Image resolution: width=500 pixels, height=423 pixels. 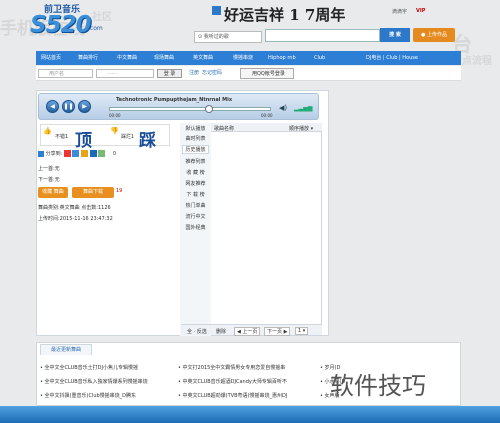 I want to click on tqq-icon, so click(x=85, y=153).